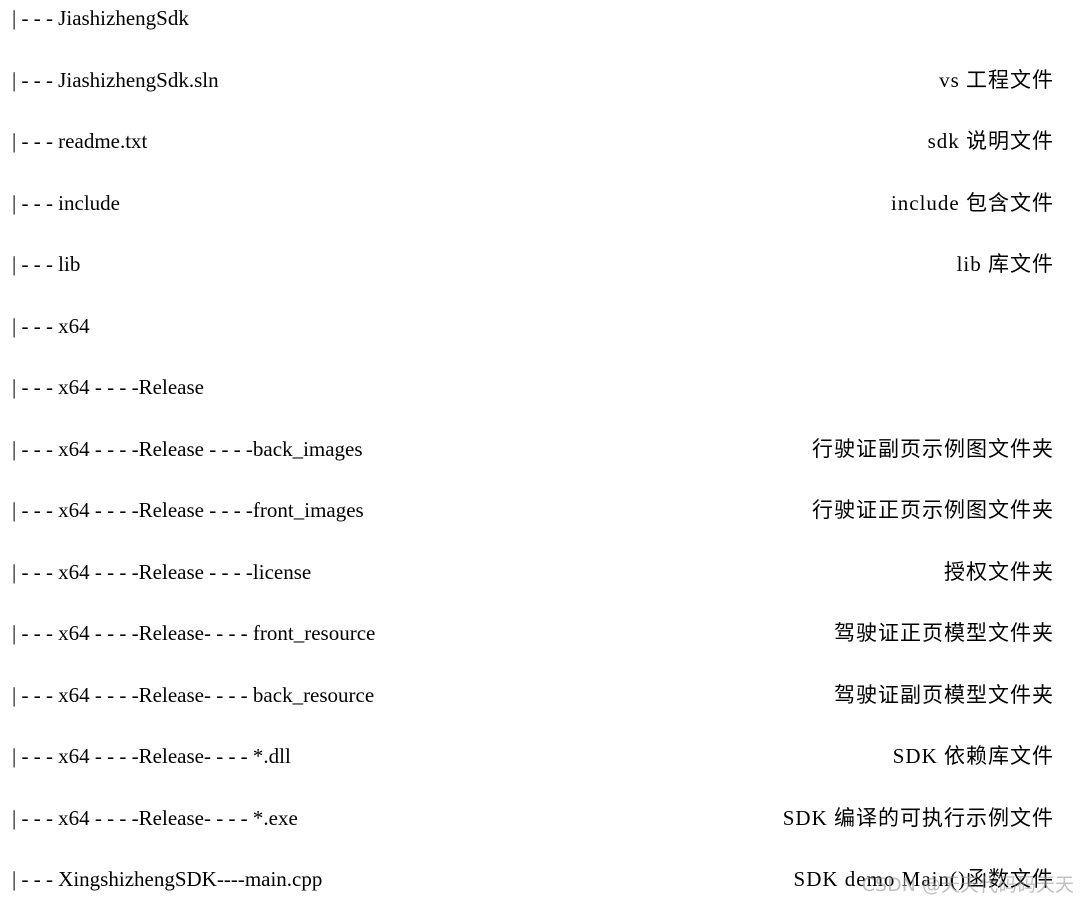 This screenshot has width=1090, height=903. What do you see at coordinates (967, 885) in the screenshot?
I see `watermark: CSDN @天天代码码天天` at bounding box center [967, 885].